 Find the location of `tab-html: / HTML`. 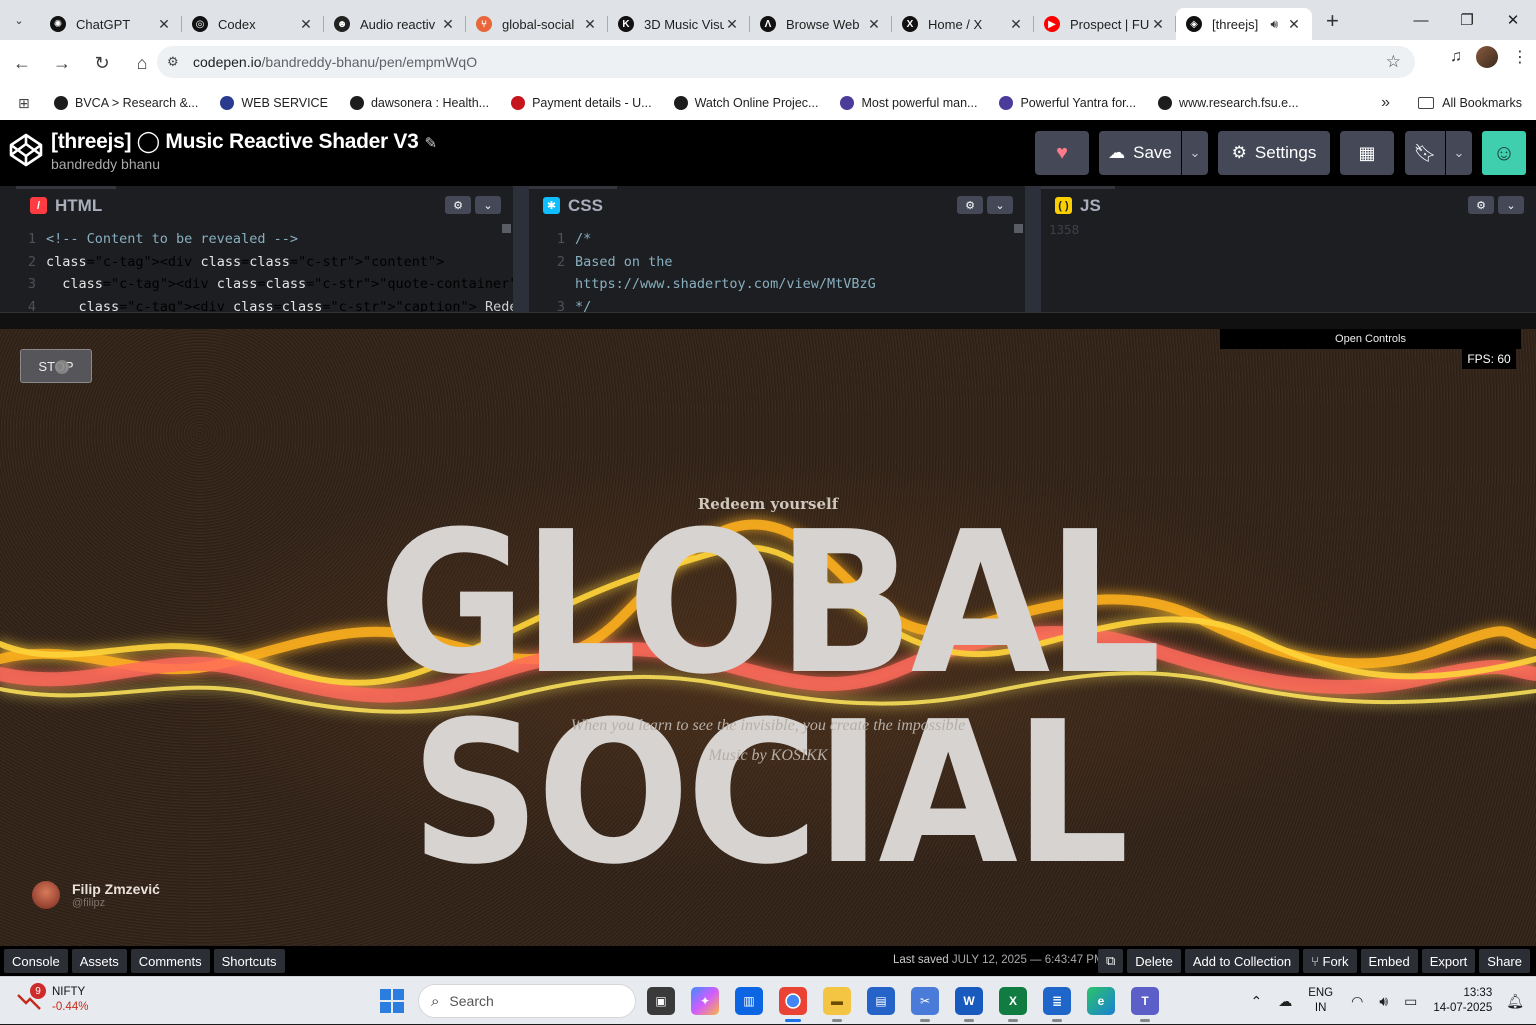

tab-html: / HTML is located at coordinates (66, 204).